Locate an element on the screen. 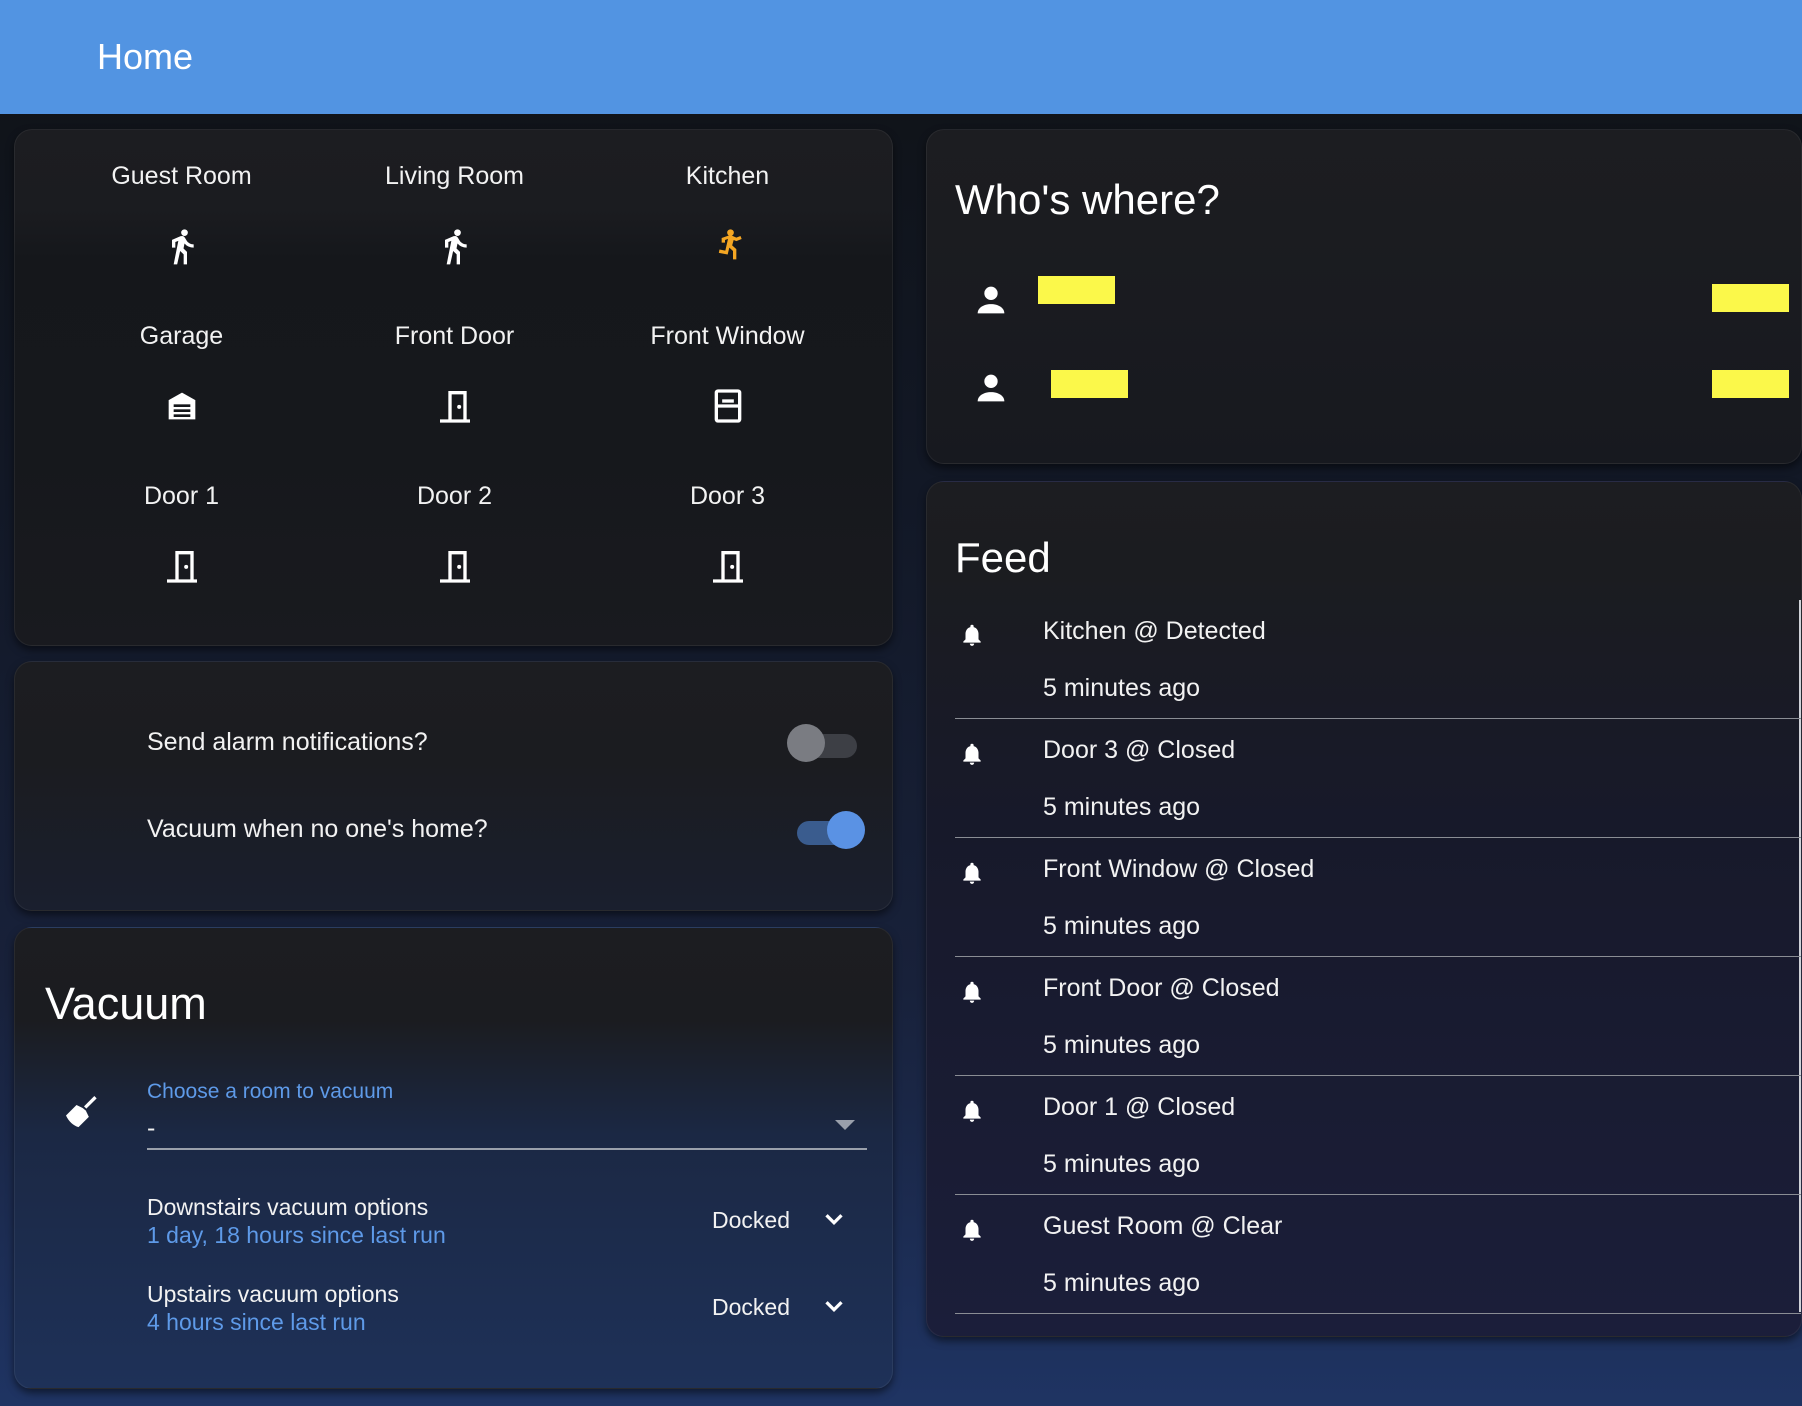 The image size is (1802, 1406). feed-message: Front Window @ Closed is located at coordinates (1179, 869).